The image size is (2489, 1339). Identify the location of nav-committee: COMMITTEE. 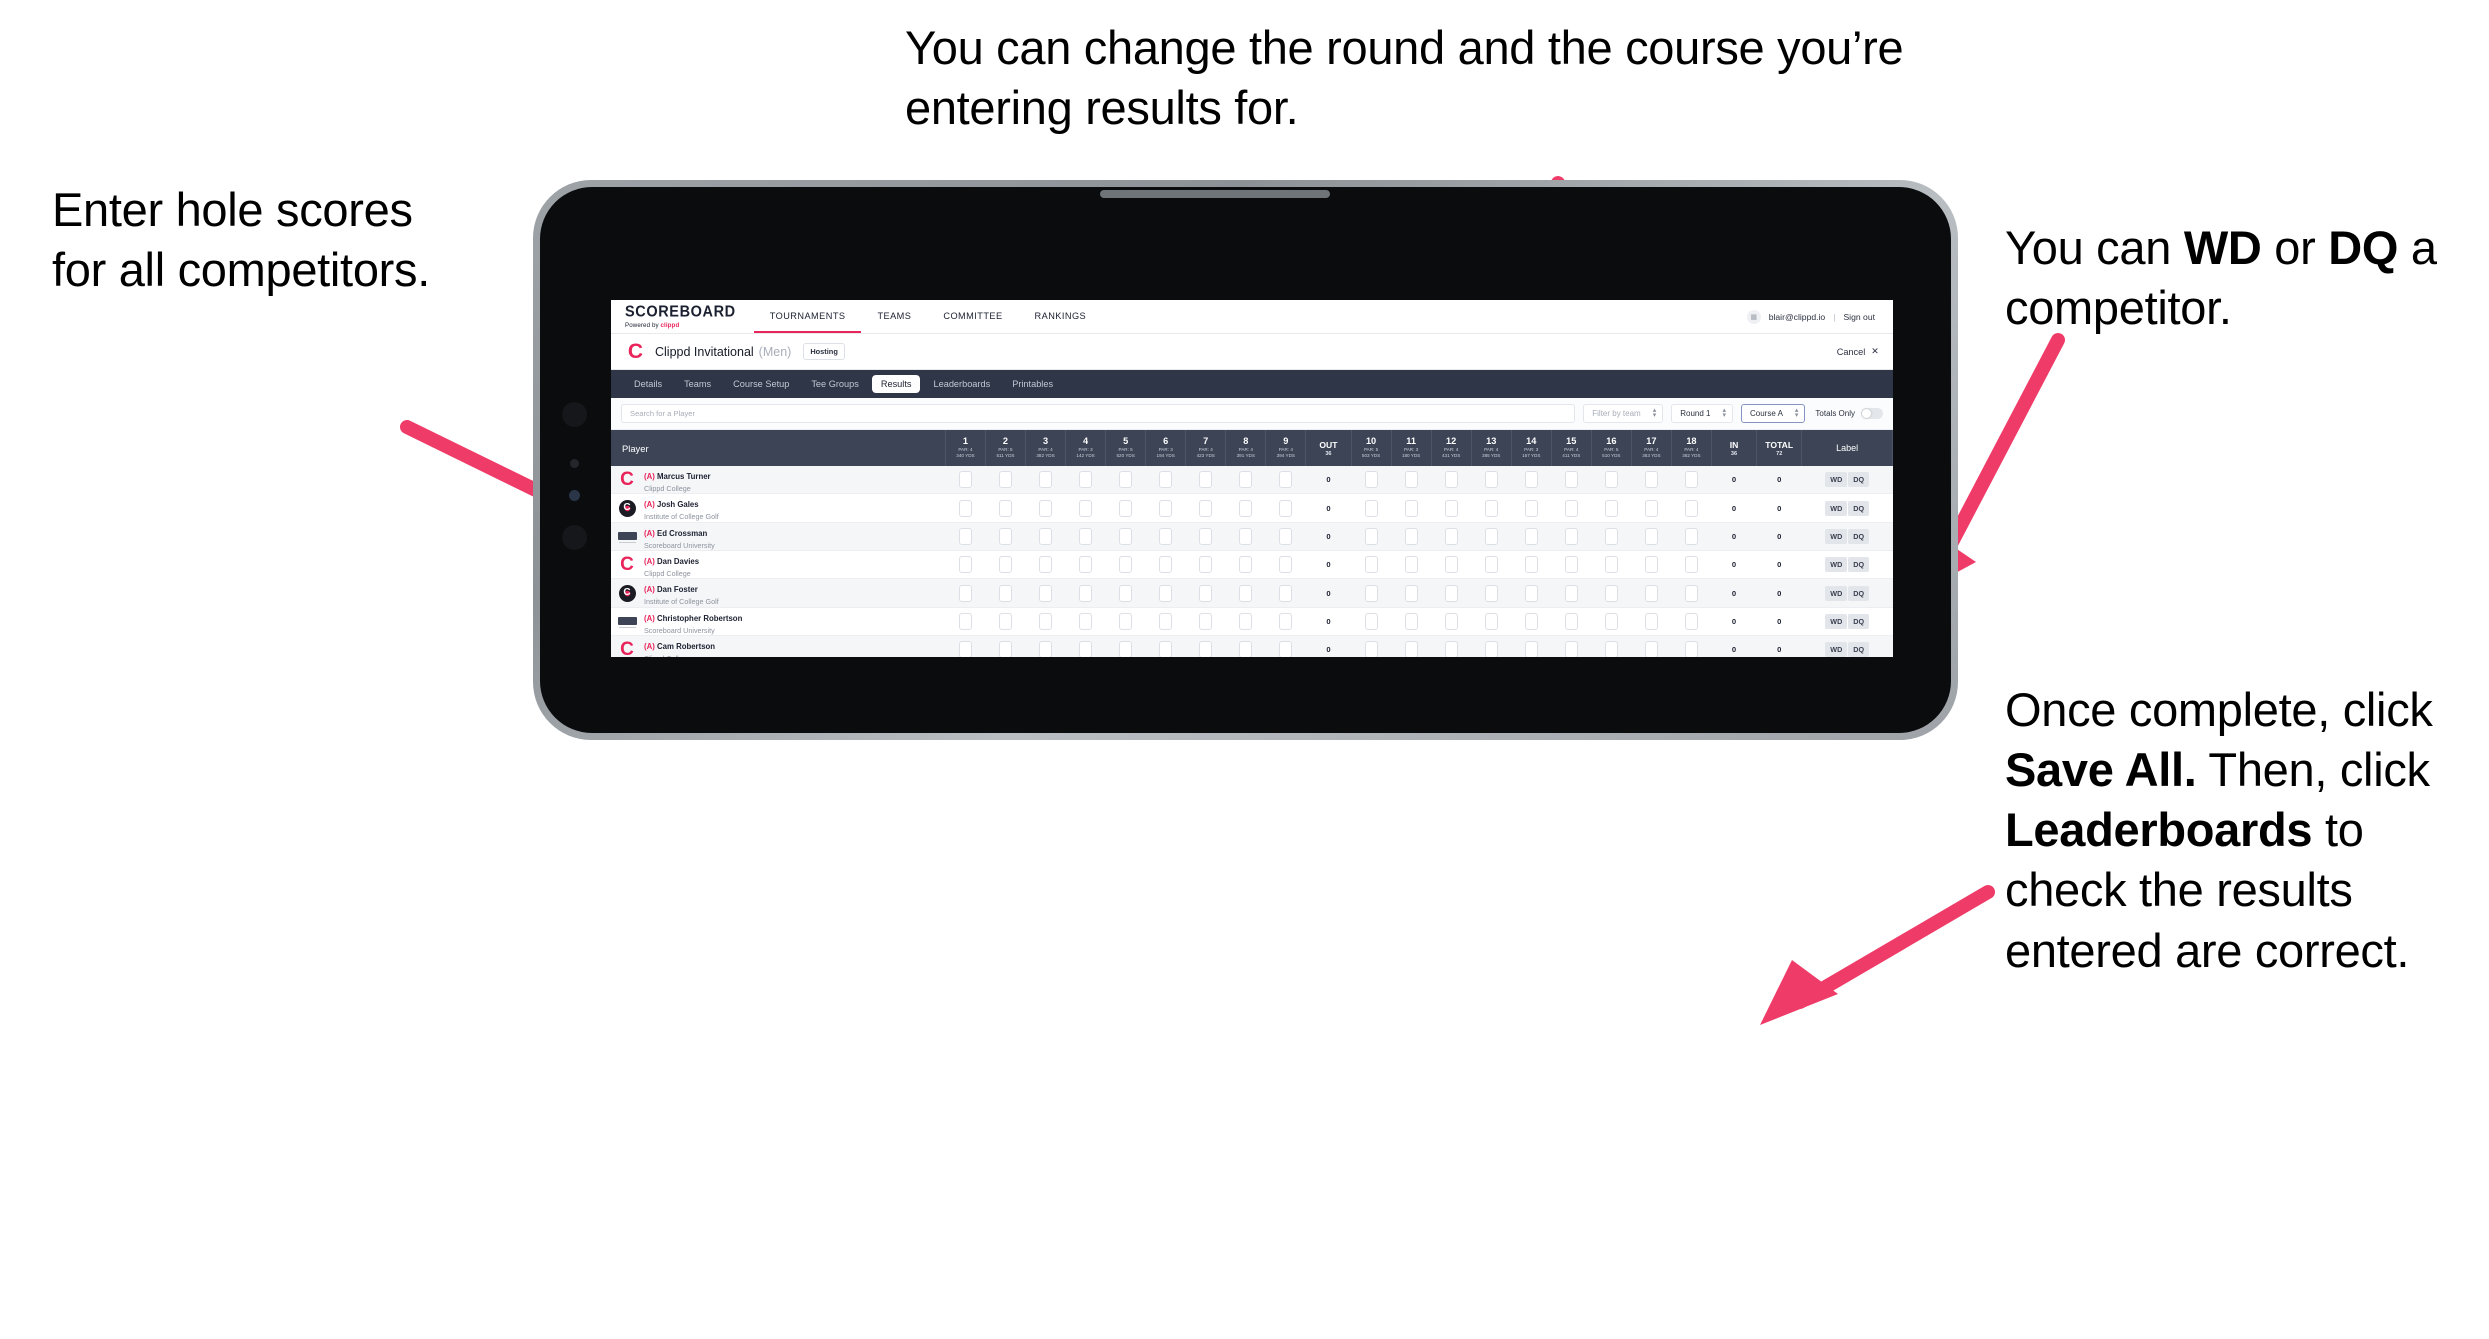
(972, 316).